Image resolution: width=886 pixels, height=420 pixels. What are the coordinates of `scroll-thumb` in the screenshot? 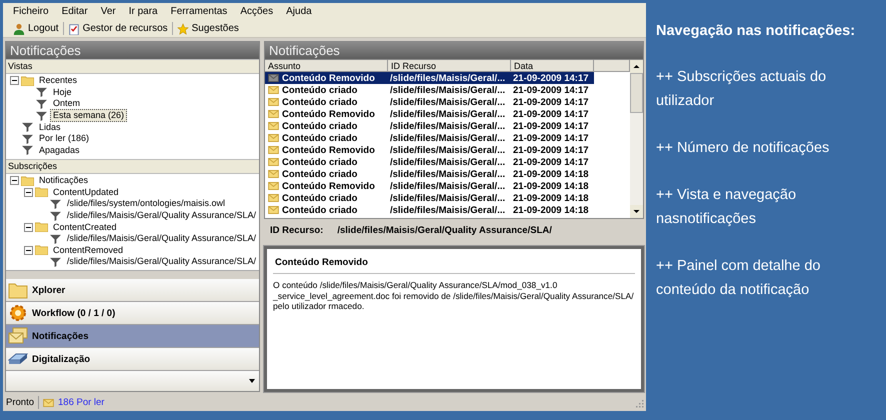 It's located at (636, 93).